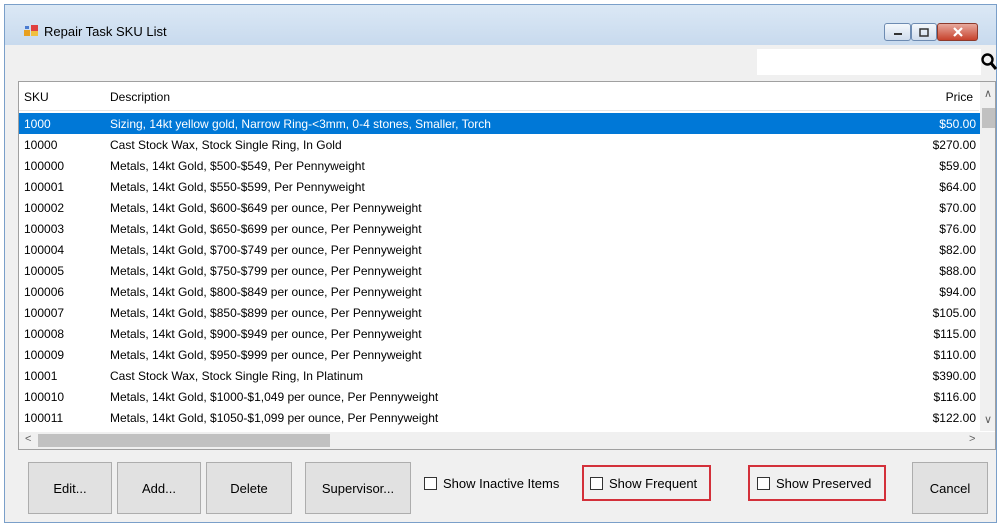 The image size is (999, 525). Describe the element at coordinates (44, 208) in the screenshot. I see `sku-cell: 100002` at that location.